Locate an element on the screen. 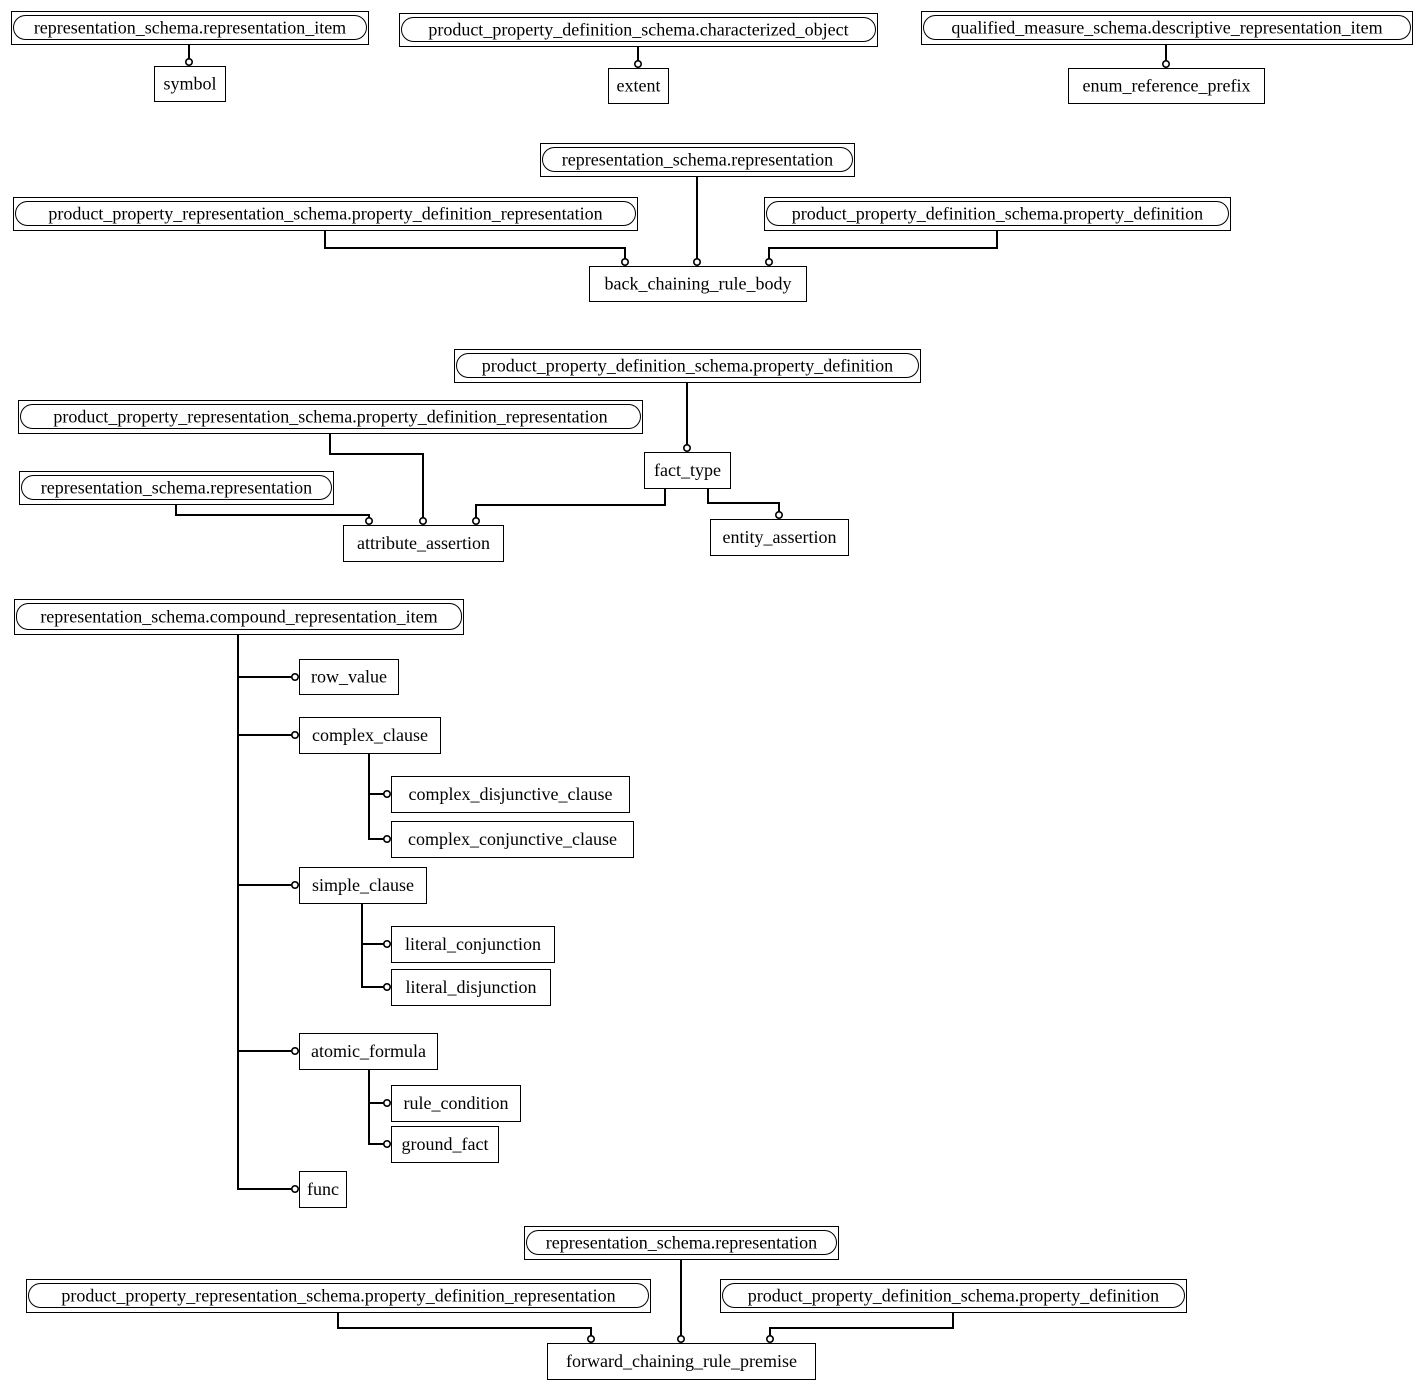 This screenshot has height=1389, width=1422. external-entity-node-n7: representation_schema.representation is located at coordinates (697, 160).